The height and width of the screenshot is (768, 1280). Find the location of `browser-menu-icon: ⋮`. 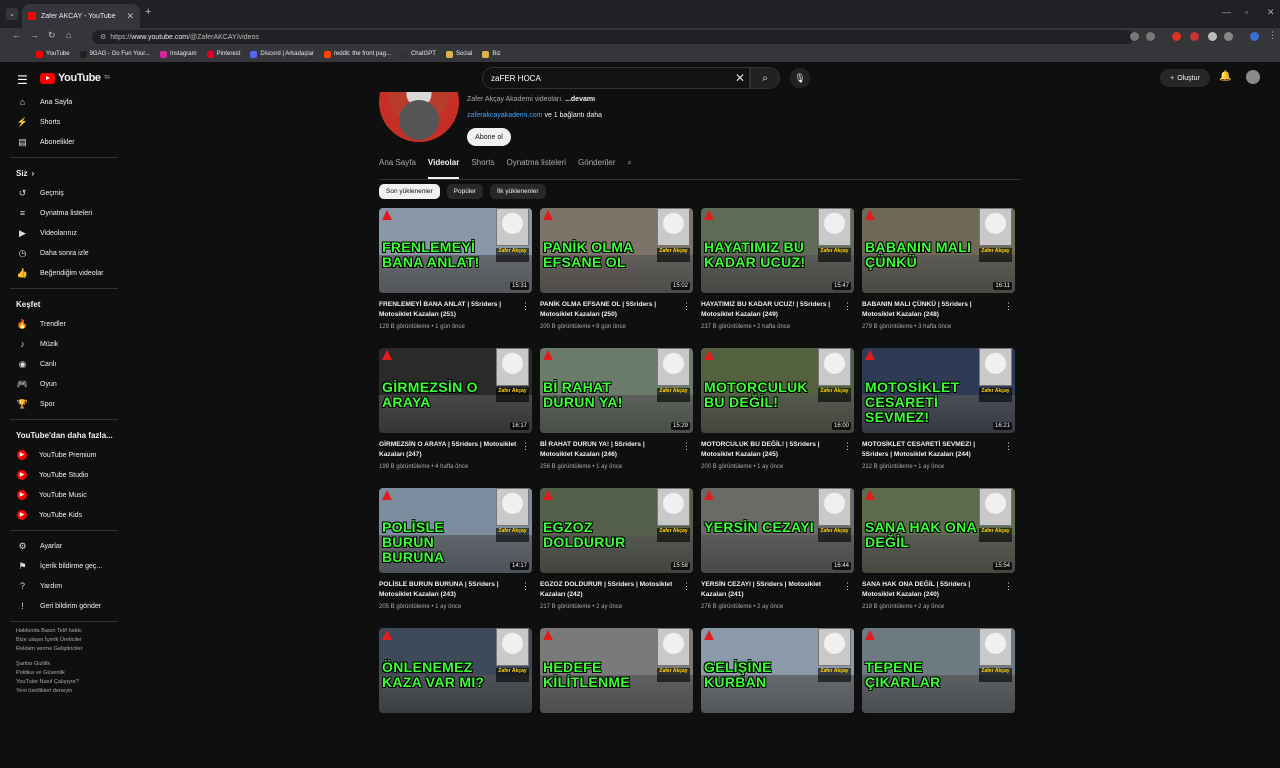

browser-menu-icon: ⋮ is located at coordinates (1272, 35).